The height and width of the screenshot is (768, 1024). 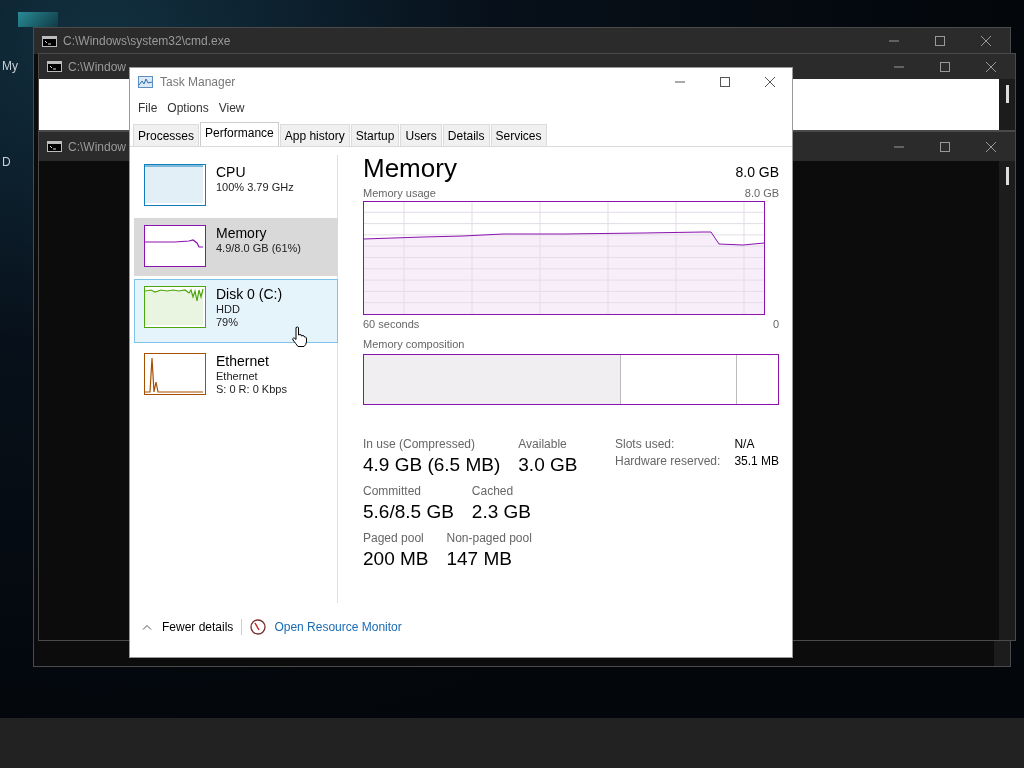 What do you see at coordinates (410, 168) in the screenshot?
I see `resource-title: Memory` at bounding box center [410, 168].